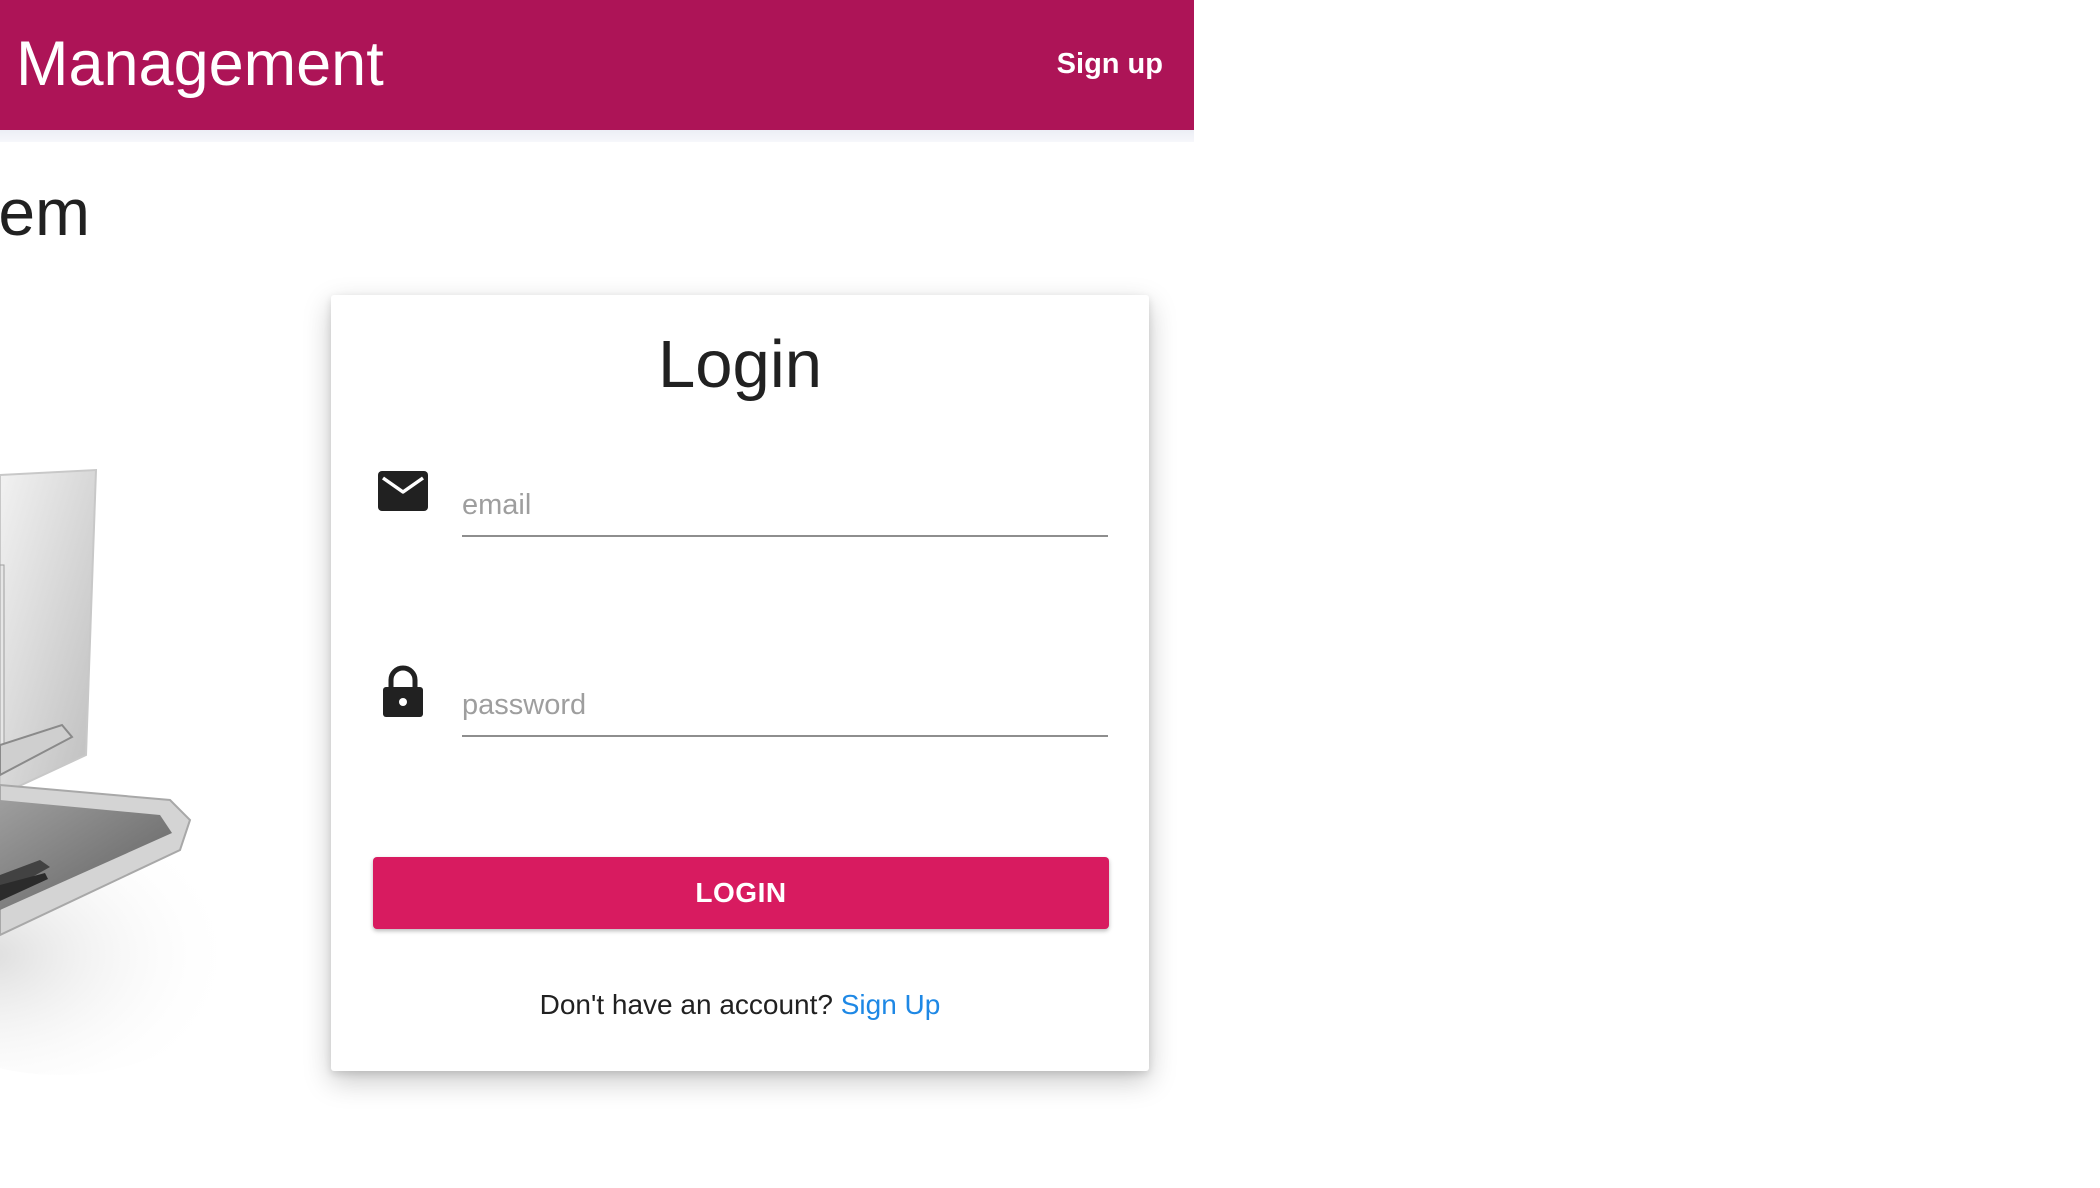 Image resolution: width=2100 pixels, height=1188 pixels. I want to click on signup-prompt: Don't have an account? Sign Up, so click(740, 1005).